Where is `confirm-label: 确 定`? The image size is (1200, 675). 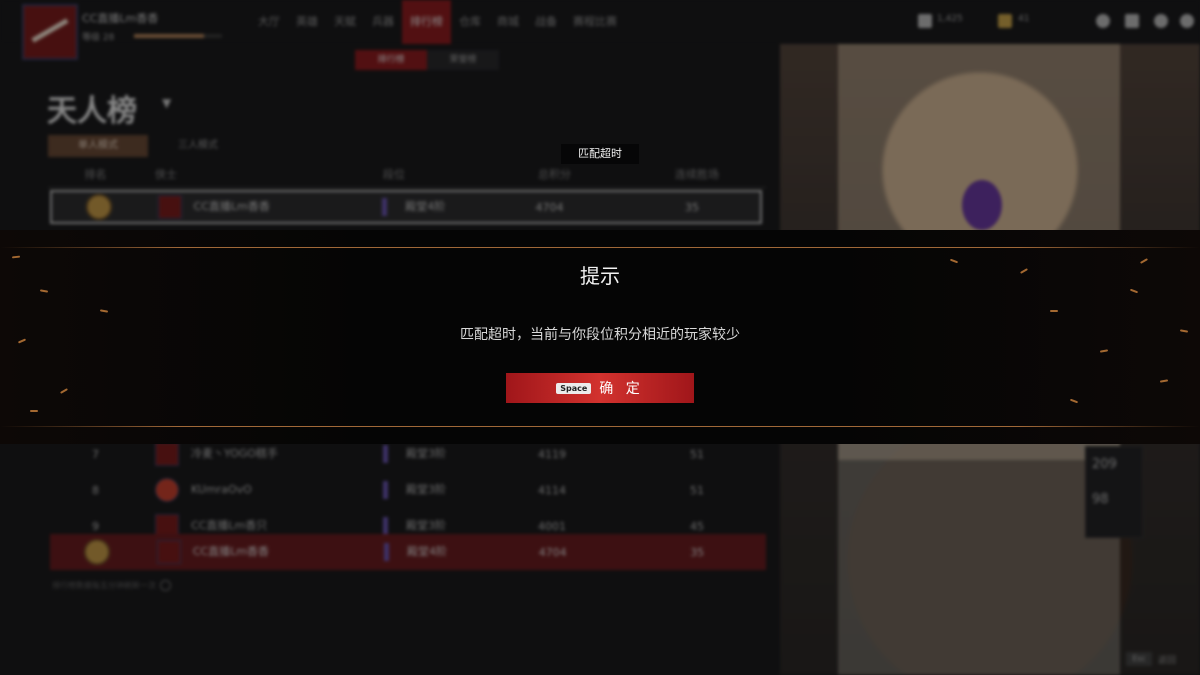 confirm-label: 确 定 is located at coordinates (621, 389).